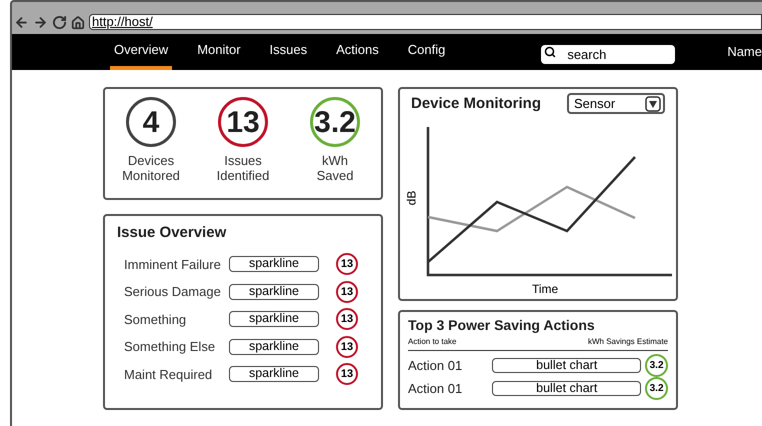 This screenshot has height=426, width=762. I want to click on stat-label: Devices Monitored, so click(151, 168).